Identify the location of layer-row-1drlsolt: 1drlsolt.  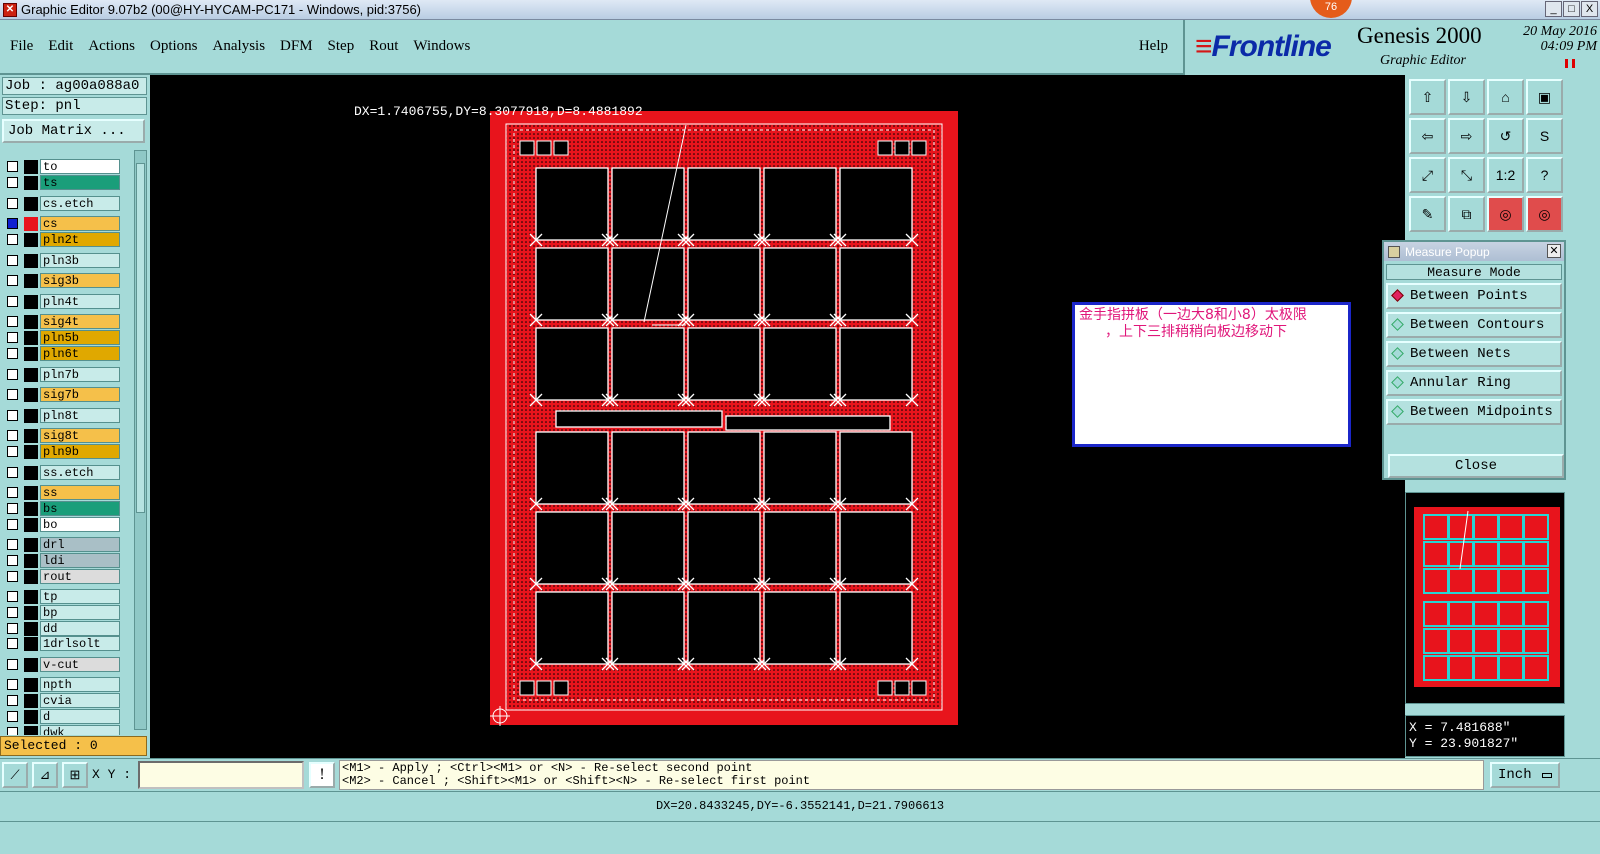
(61, 643).